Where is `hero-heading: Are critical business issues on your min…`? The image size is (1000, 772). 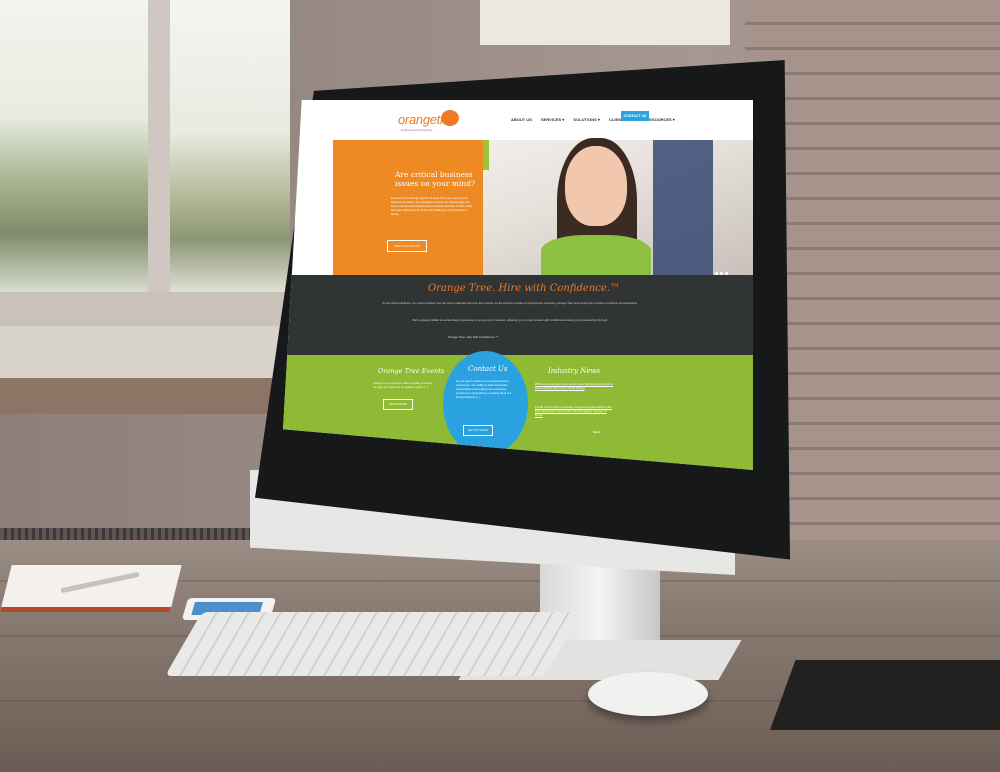 hero-heading: Are critical business issues on your min… is located at coordinates (435, 179).